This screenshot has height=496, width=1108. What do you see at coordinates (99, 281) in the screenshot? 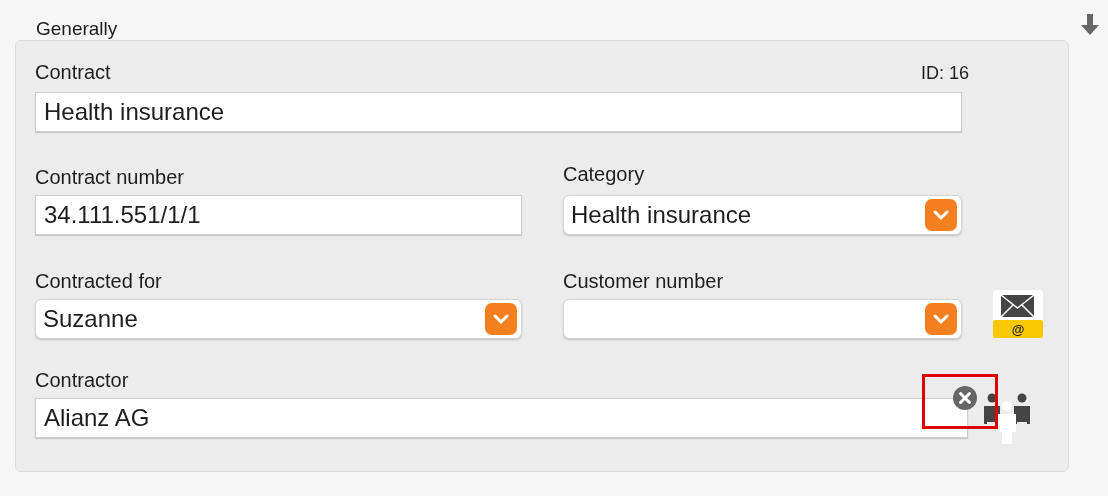
I see `field-label: Contracted for` at bounding box center [99, 281].